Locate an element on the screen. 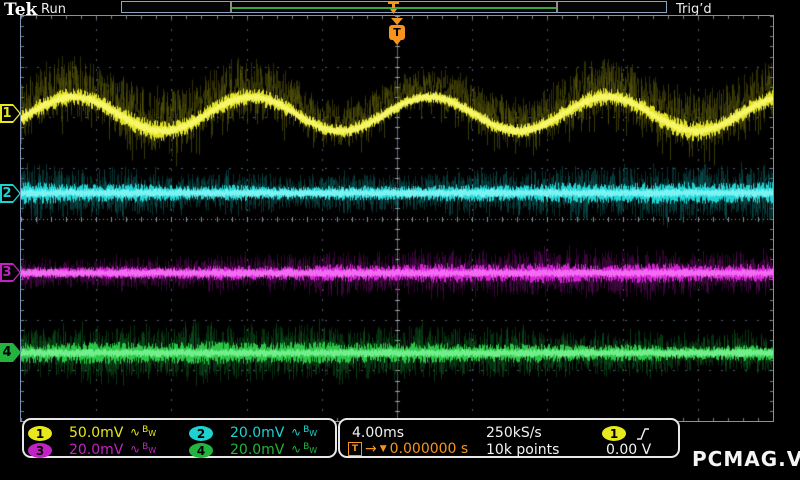 This screenshot has height=480, width=800. channel-1-scale: 50.0mV is located at coordinates (96, 433).